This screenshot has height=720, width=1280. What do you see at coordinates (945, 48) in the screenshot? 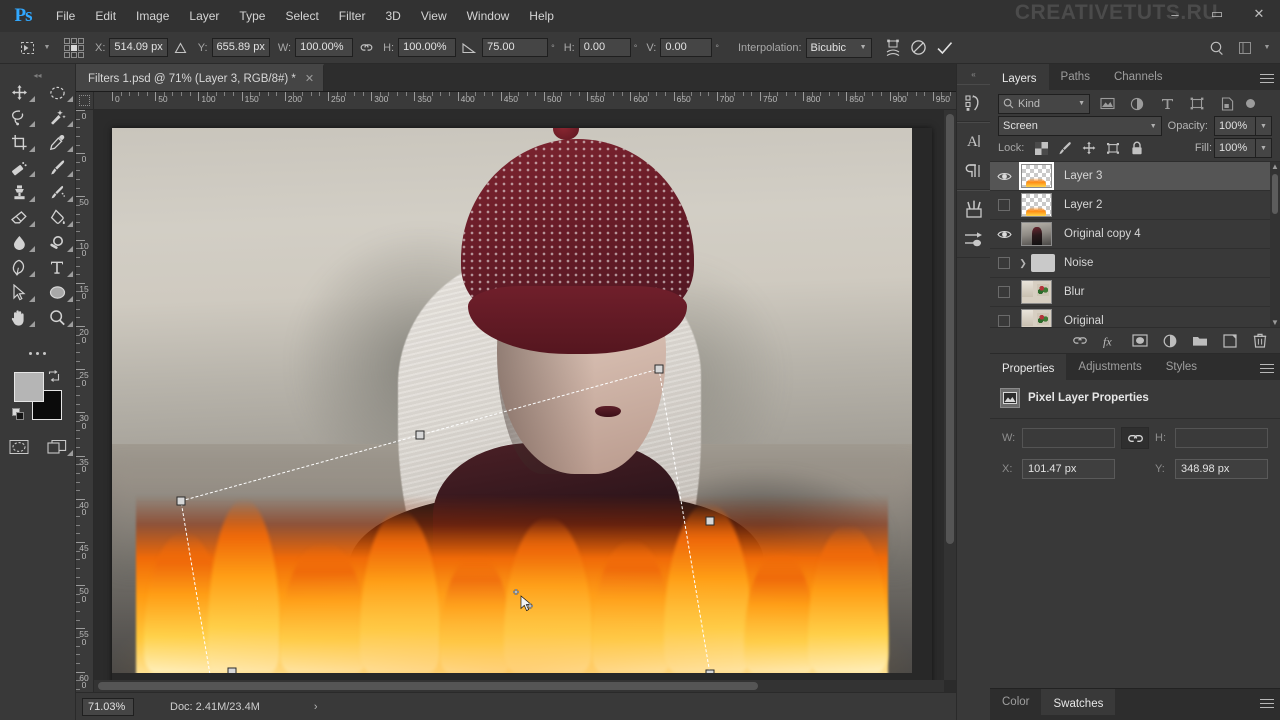
I see `commit-transform-button` at bounding box center [945, 48].